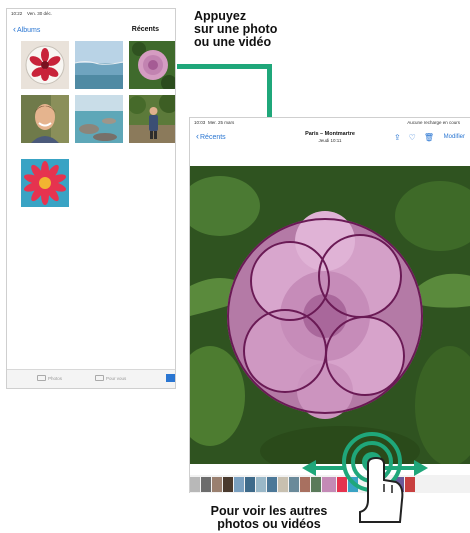 The width and height of the screenshot is (470, 533). I want to click on back-button-albums: ‹Albums, so click(27, 29).